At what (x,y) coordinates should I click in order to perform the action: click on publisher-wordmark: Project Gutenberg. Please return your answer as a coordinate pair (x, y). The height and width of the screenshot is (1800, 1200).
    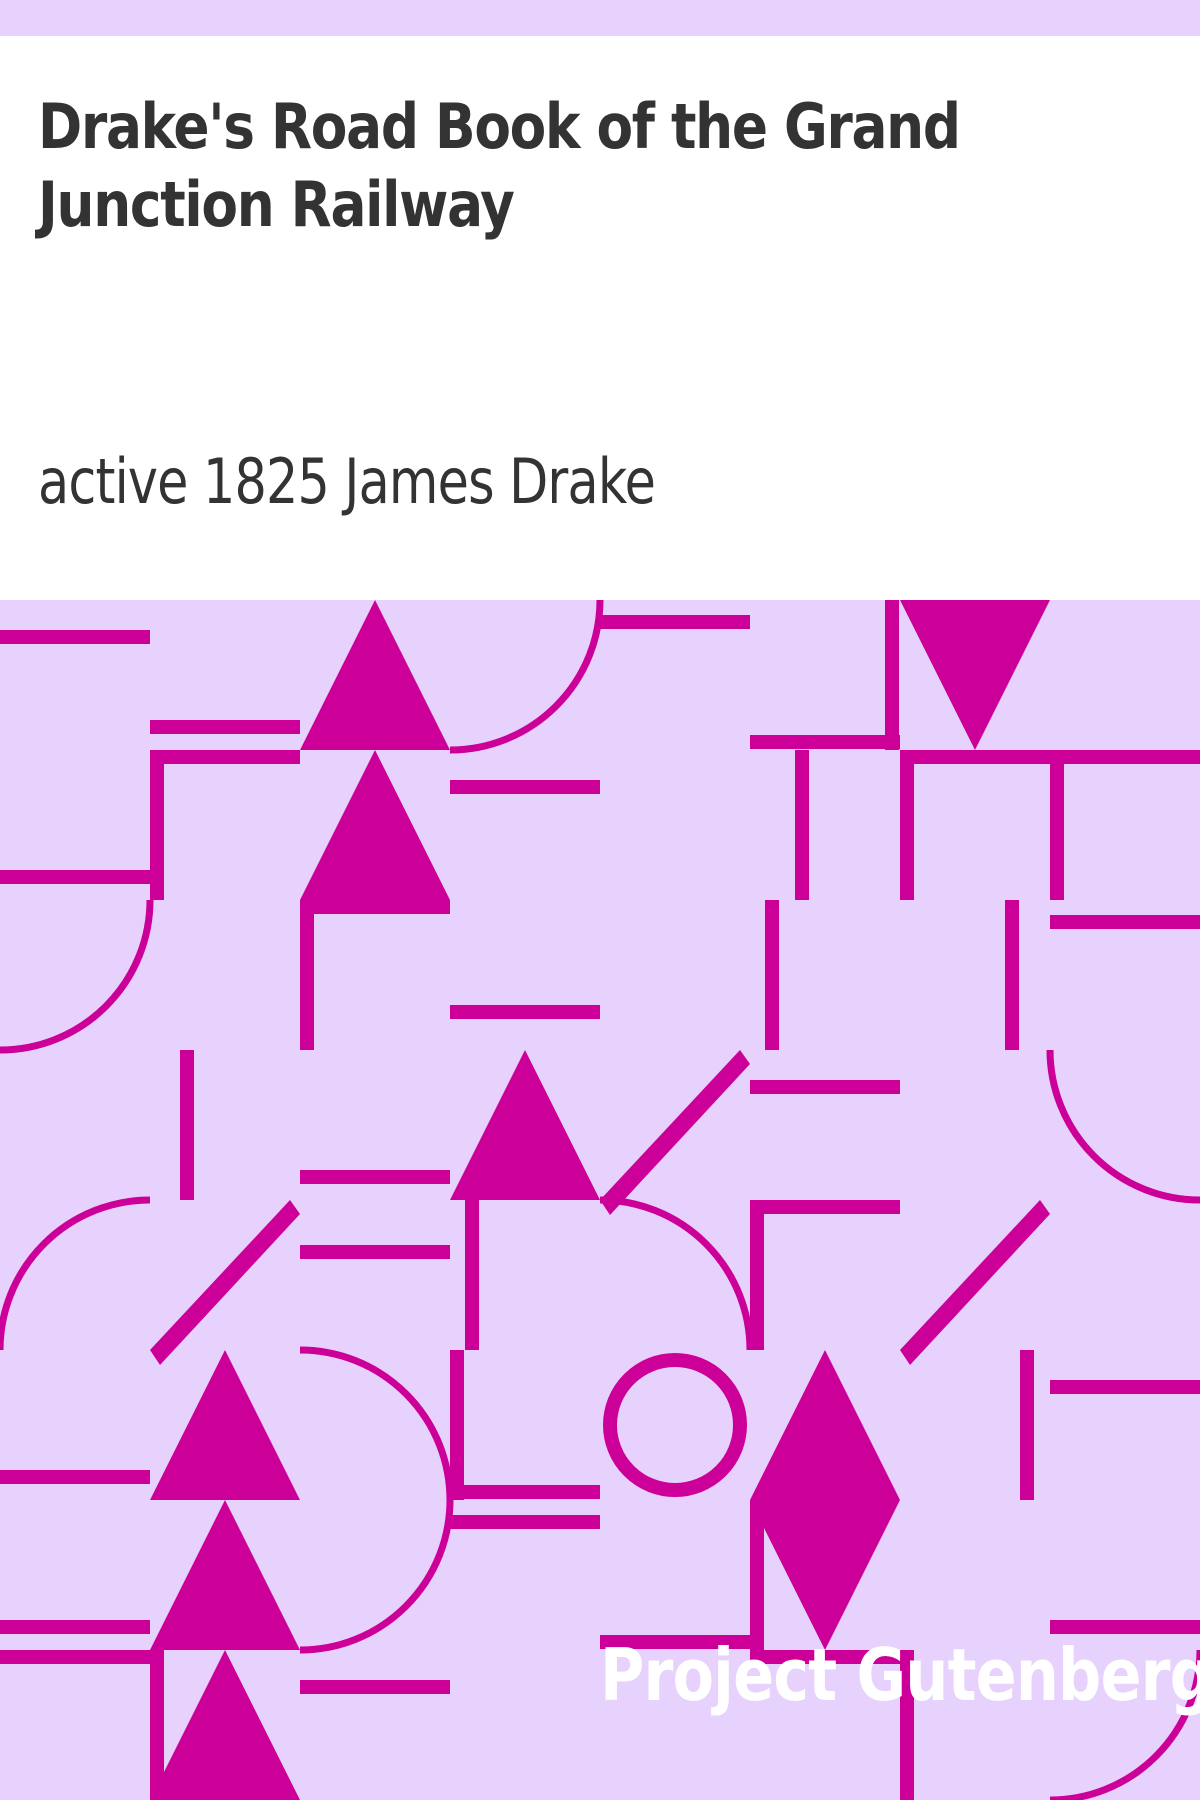
    Looking at the image, I should click on (900, 1675).